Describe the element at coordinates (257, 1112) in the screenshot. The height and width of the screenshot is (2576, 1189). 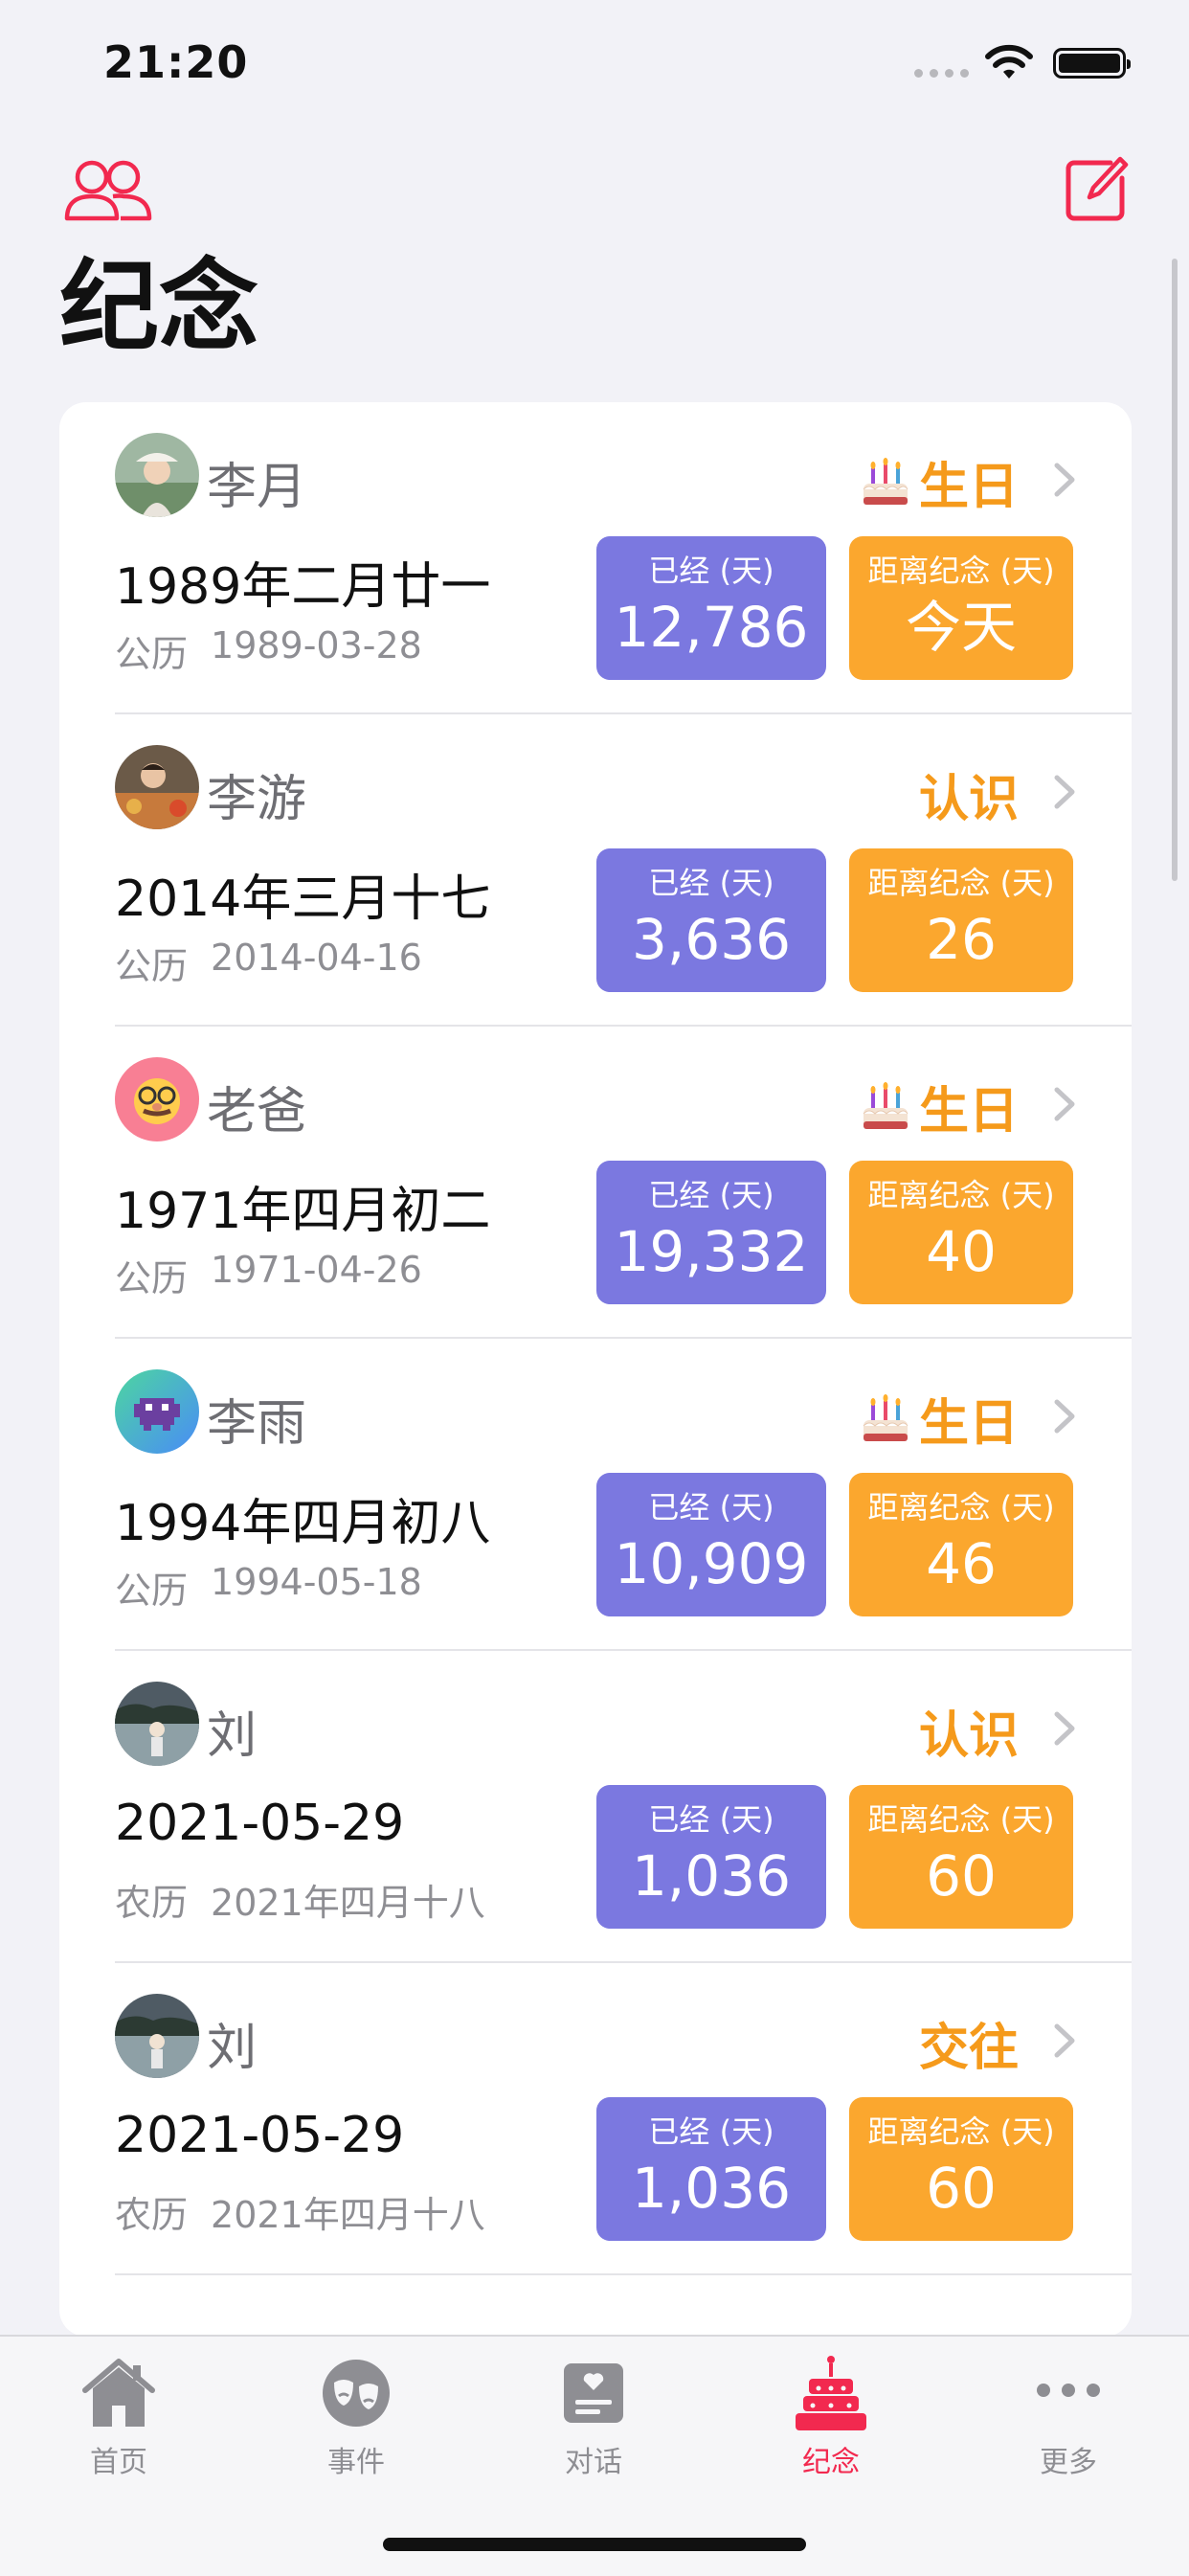
I see `person-name: 老爸` at that location.